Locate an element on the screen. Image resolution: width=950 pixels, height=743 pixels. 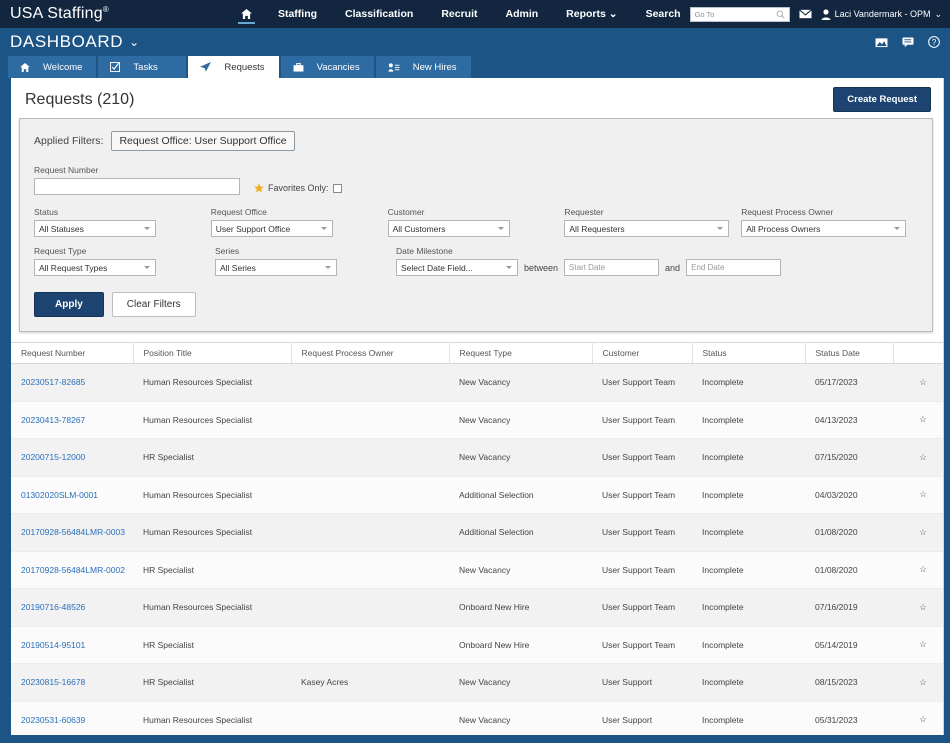
request-number-link: 20230815-16678 is located at coordinates (53, 682).